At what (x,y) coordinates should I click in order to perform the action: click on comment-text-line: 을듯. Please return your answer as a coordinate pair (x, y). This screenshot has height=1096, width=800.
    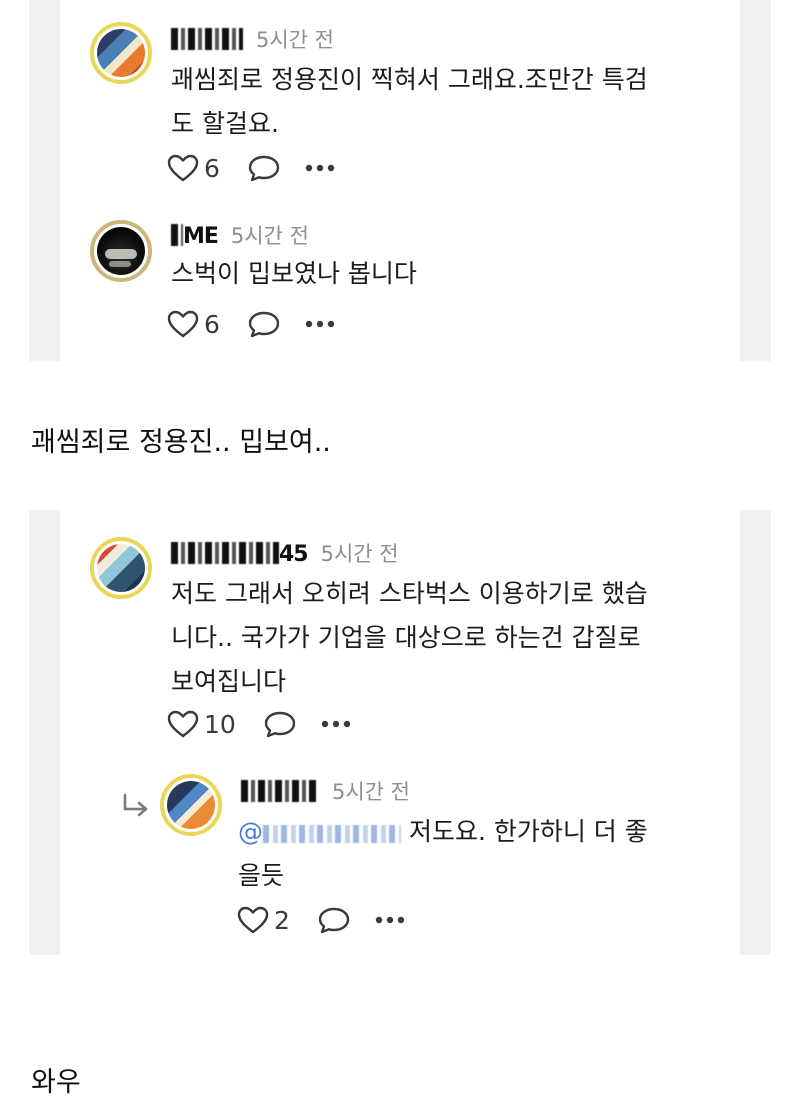
    Looking at the image, I should click on (261, 875).